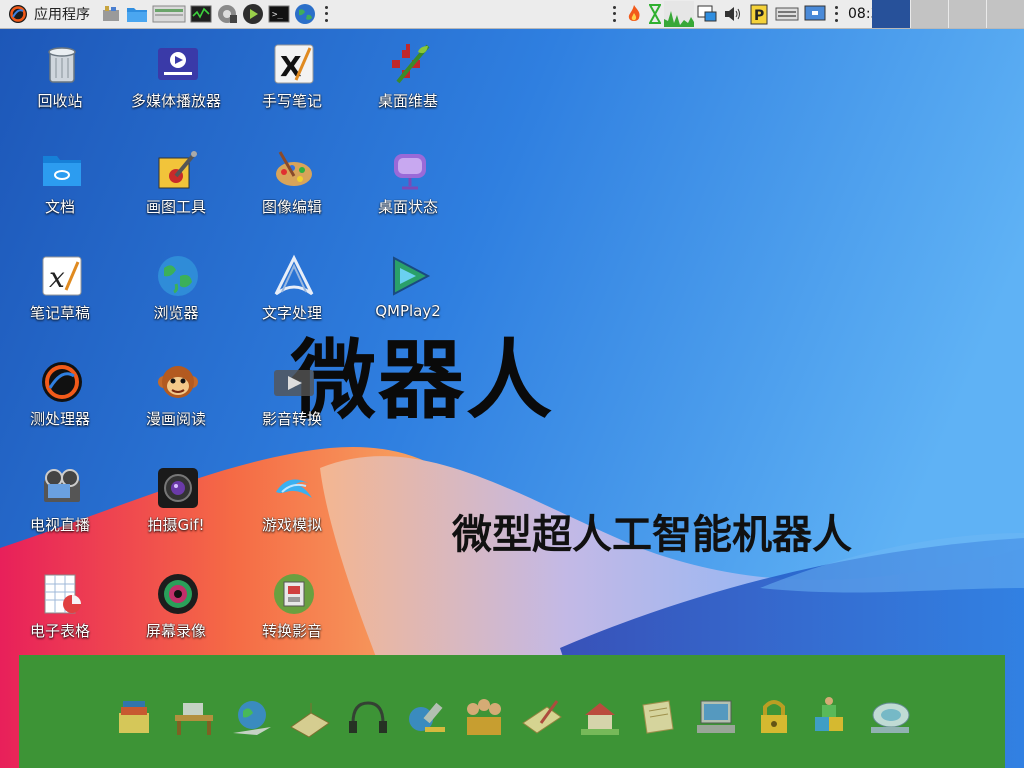  What do you see at coordinates (326, 14) in the screenshot?
I see `panel-separator-handle` at bounding box center [326, 14].